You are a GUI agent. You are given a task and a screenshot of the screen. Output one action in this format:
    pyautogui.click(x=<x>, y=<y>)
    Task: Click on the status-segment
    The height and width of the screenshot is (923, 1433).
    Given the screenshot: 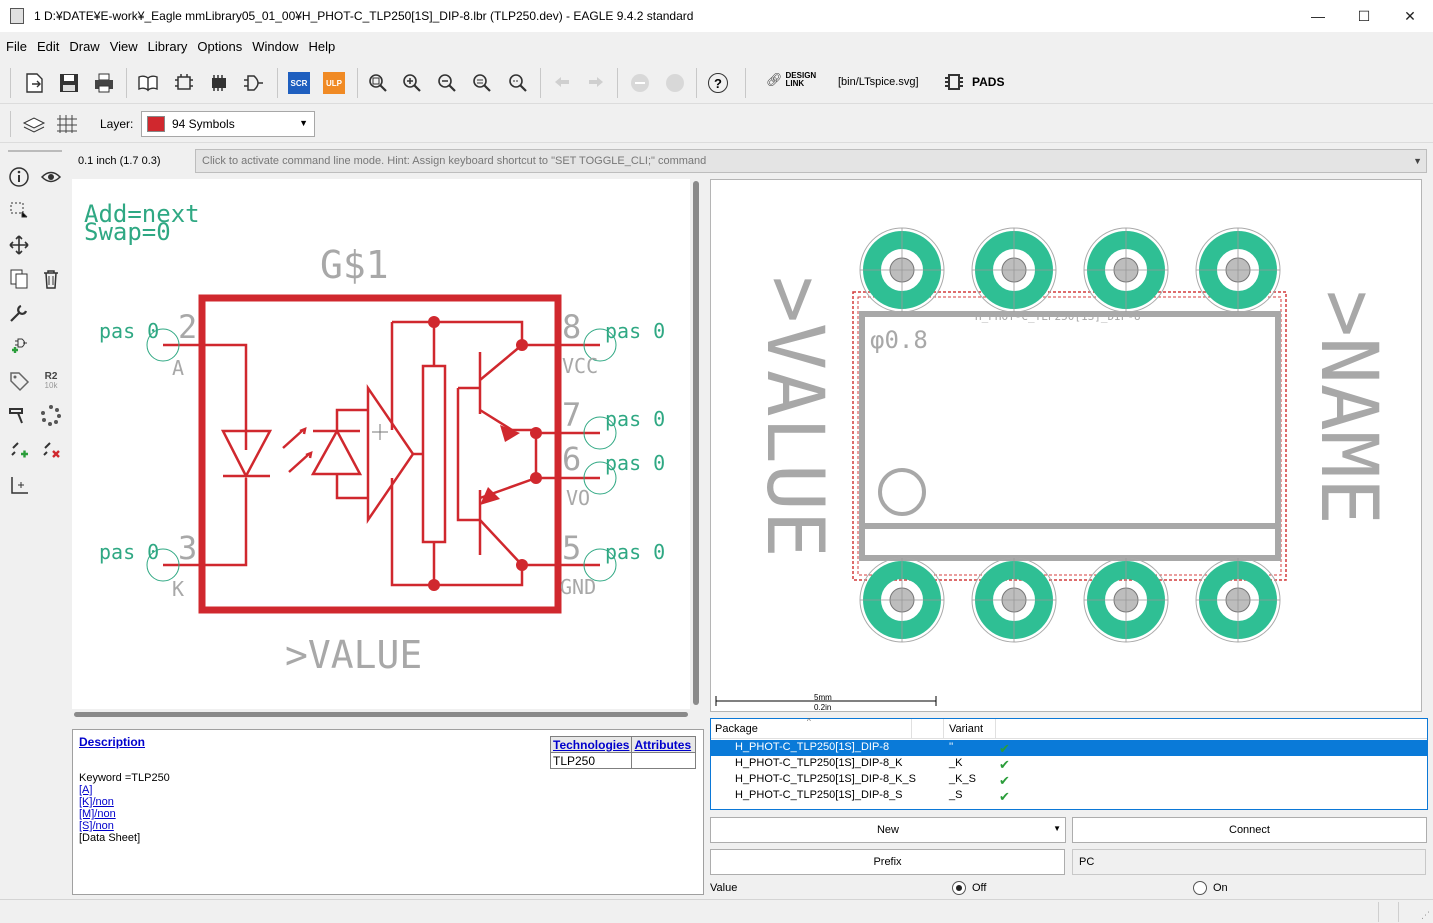 What is the action you would take?
    pyautogui.click(x=1398, y=912)
    